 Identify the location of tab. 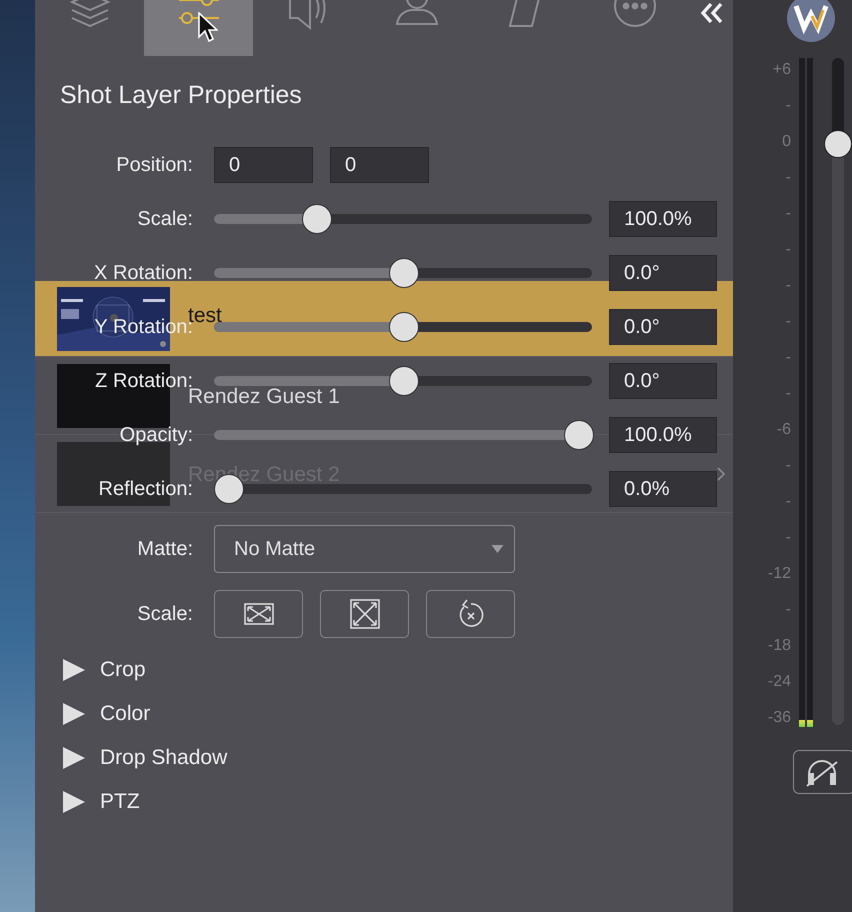
(198, 28).